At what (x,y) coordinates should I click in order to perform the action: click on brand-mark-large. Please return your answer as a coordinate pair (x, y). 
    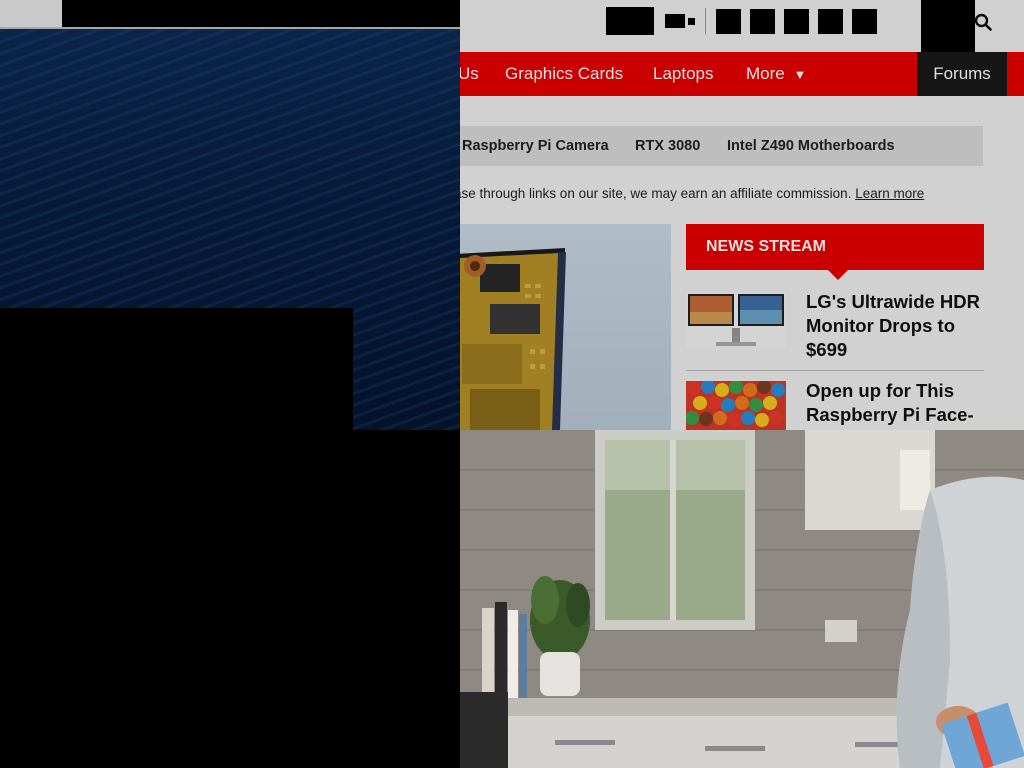
    Looking at the image, I should click on (675, 21).